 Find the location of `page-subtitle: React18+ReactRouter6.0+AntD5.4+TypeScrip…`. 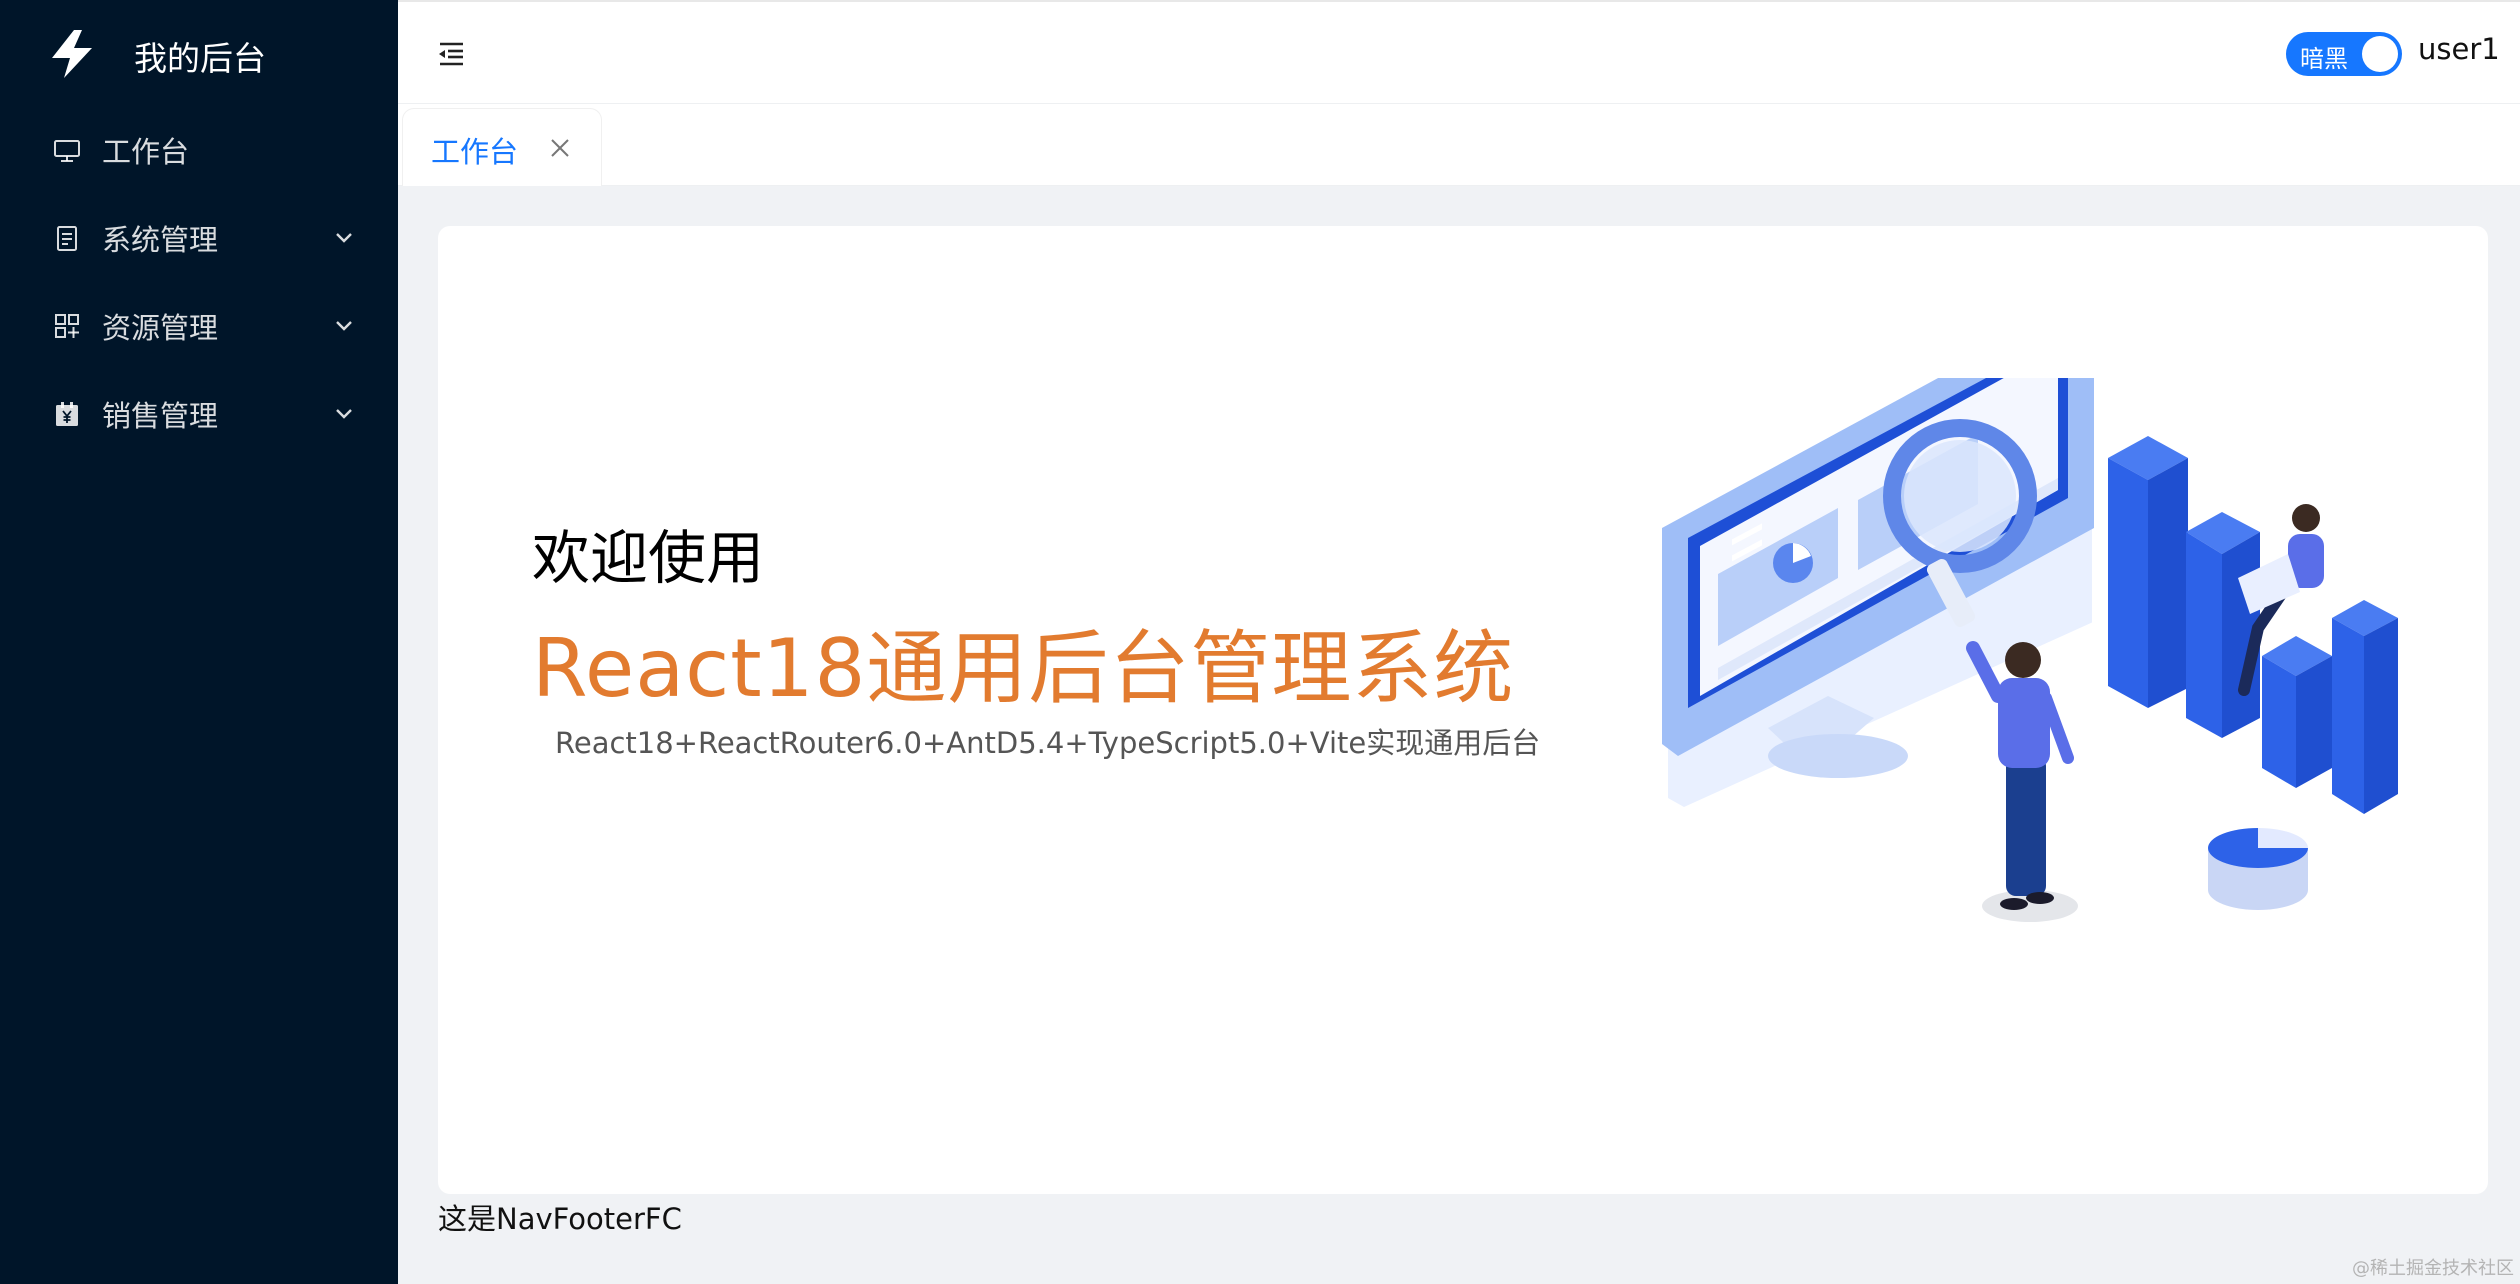

page-subtitle: React18+ReactRouter6.0+AntD5.4+TypeScrip… is located at coordinates (1048, 743).